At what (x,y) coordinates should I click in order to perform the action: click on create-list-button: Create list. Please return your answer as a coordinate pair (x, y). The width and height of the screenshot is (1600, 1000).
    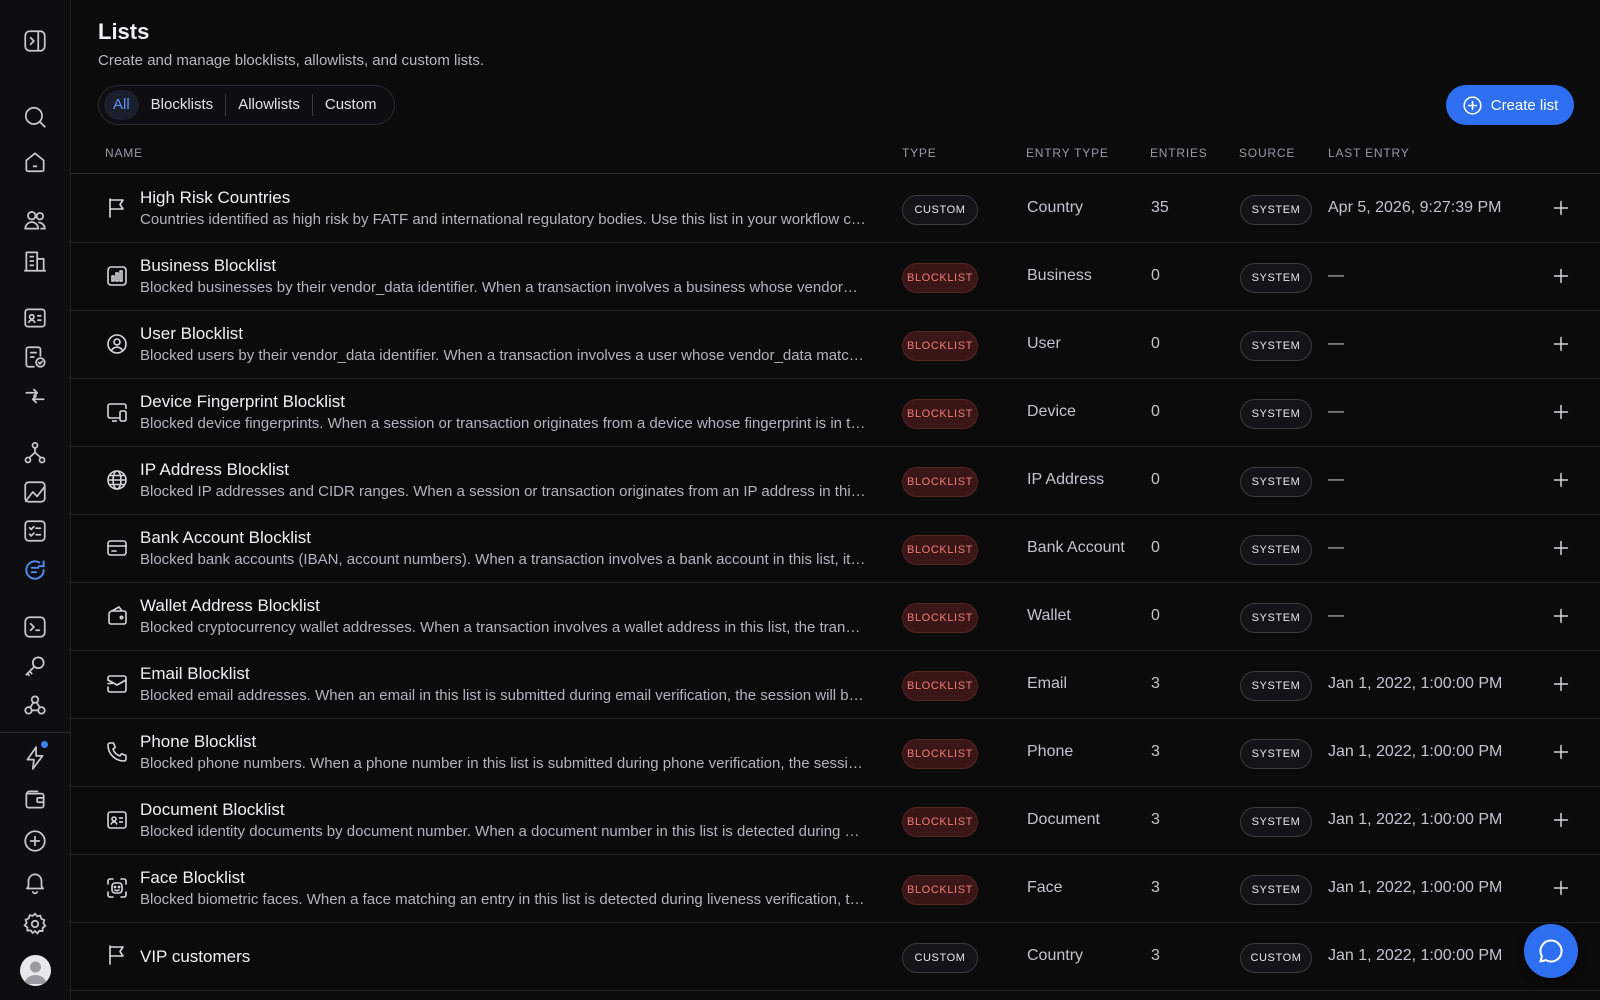
    Looking at the image, I should click on (1510, 105).